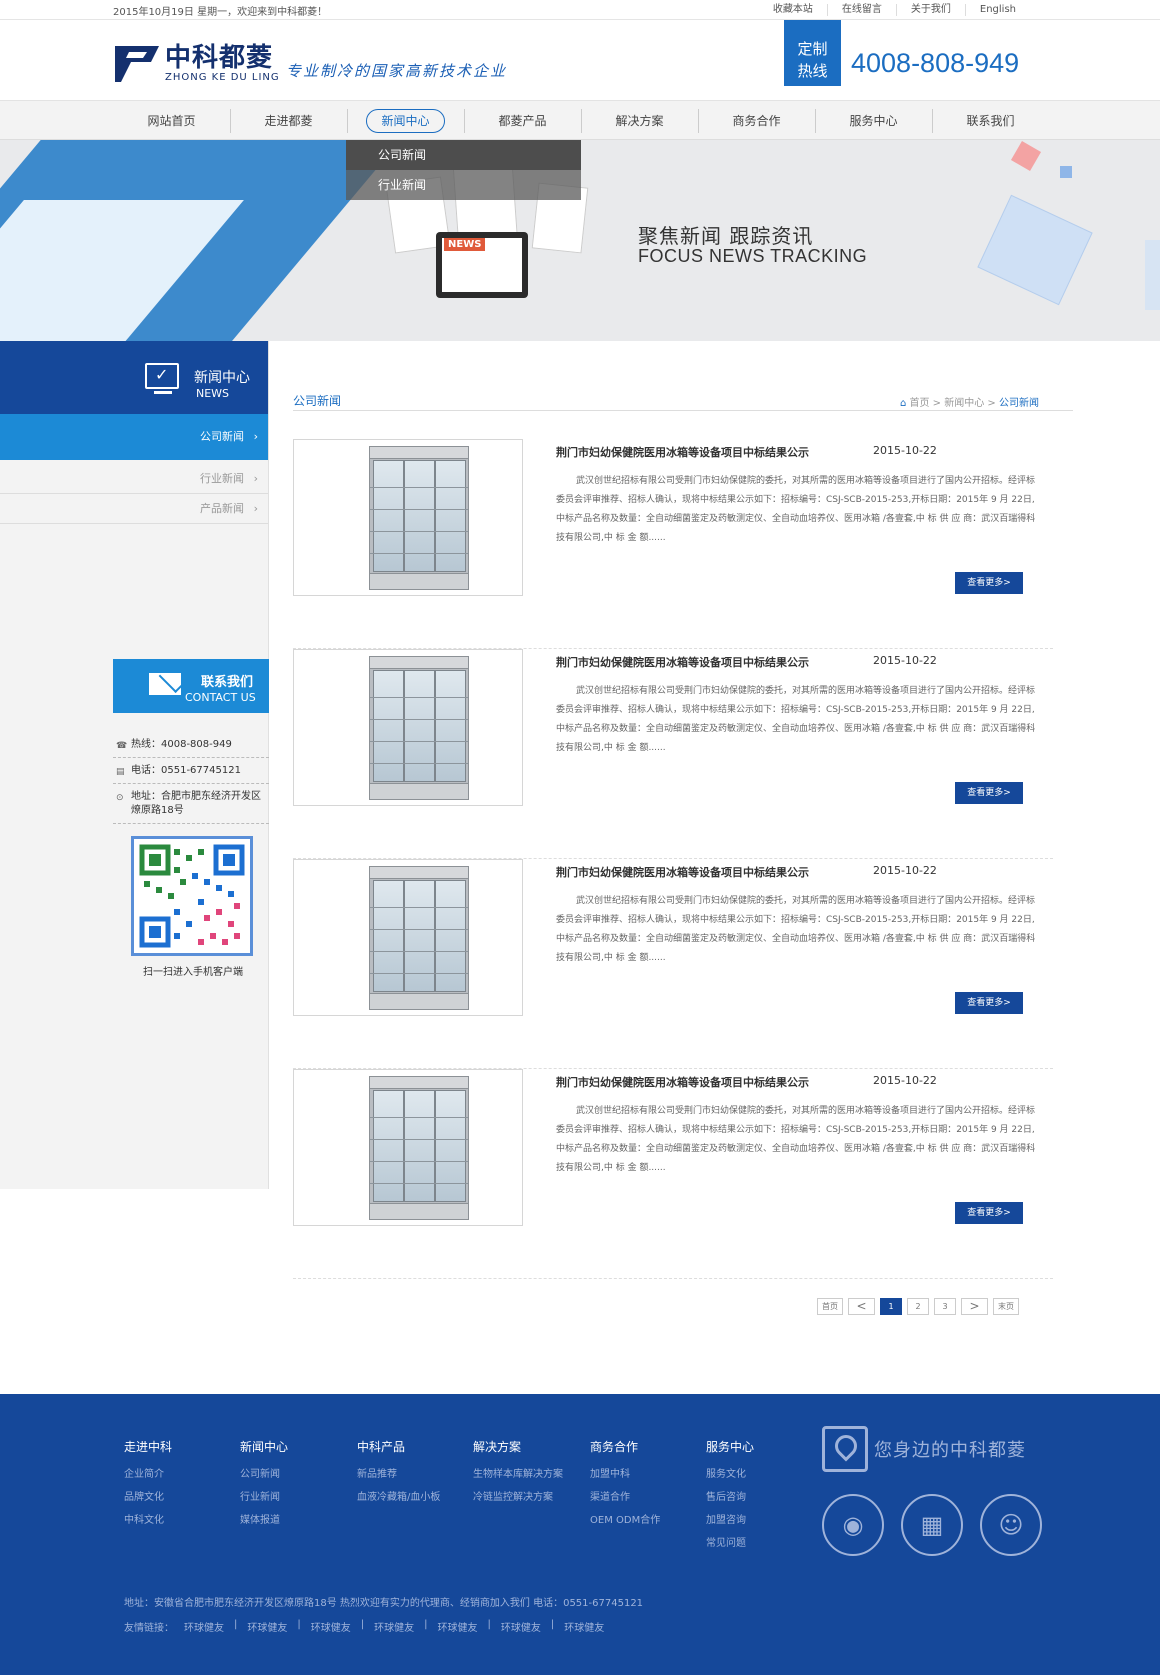 This screenshot has width=1160, height=1675. Describe the element at coordinates (222, 77) in the screenshot. I see `logo-en-text: ZHONG KE DU LING` at that location.